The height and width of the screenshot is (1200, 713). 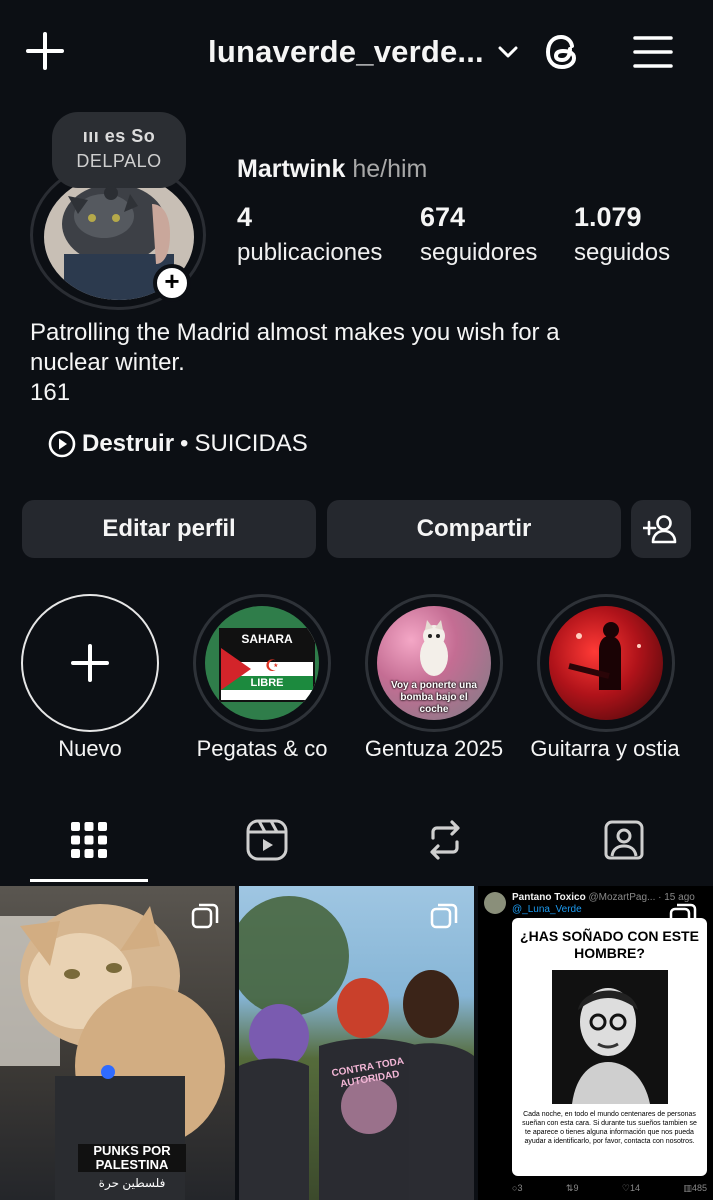 I want to click on tagged-icon, so click(x=624, y=840).